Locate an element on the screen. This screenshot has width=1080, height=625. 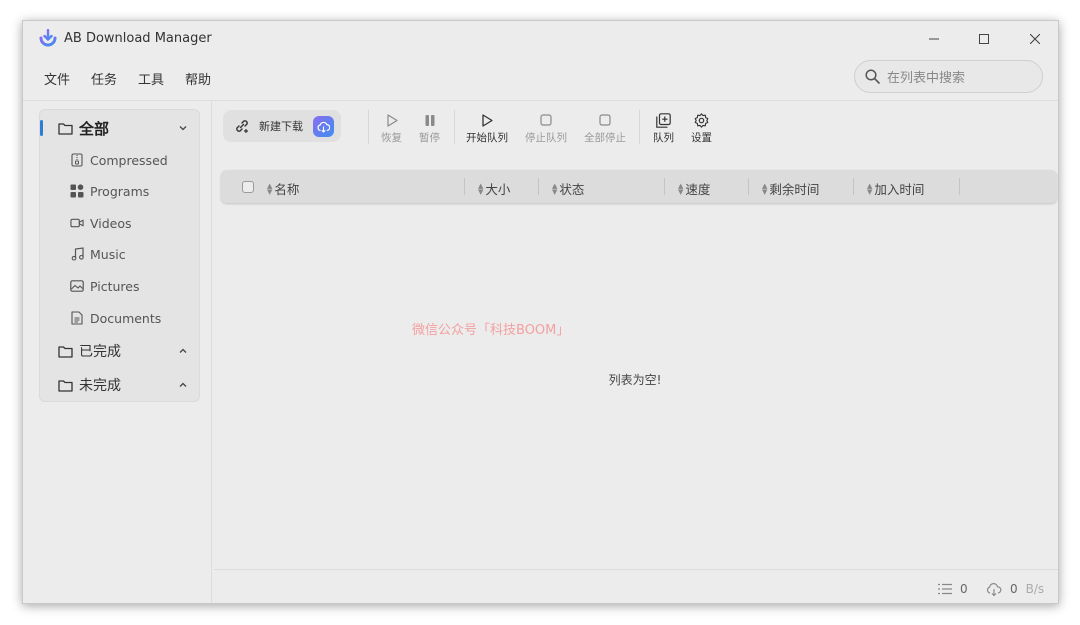
minimize-button is located at coordinates (934, 39).